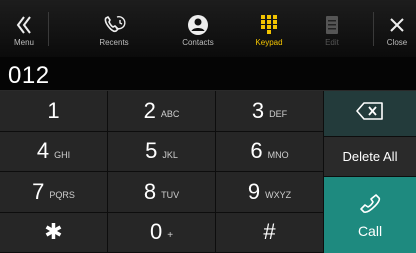 The width and height of the screenshot is (416, 253). I want to click on key-star: ✱, so click(54, 232).